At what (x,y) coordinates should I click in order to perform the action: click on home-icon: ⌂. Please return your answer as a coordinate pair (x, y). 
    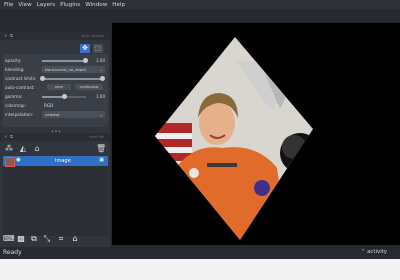
    Looking at the image, I should click on (75, 239).